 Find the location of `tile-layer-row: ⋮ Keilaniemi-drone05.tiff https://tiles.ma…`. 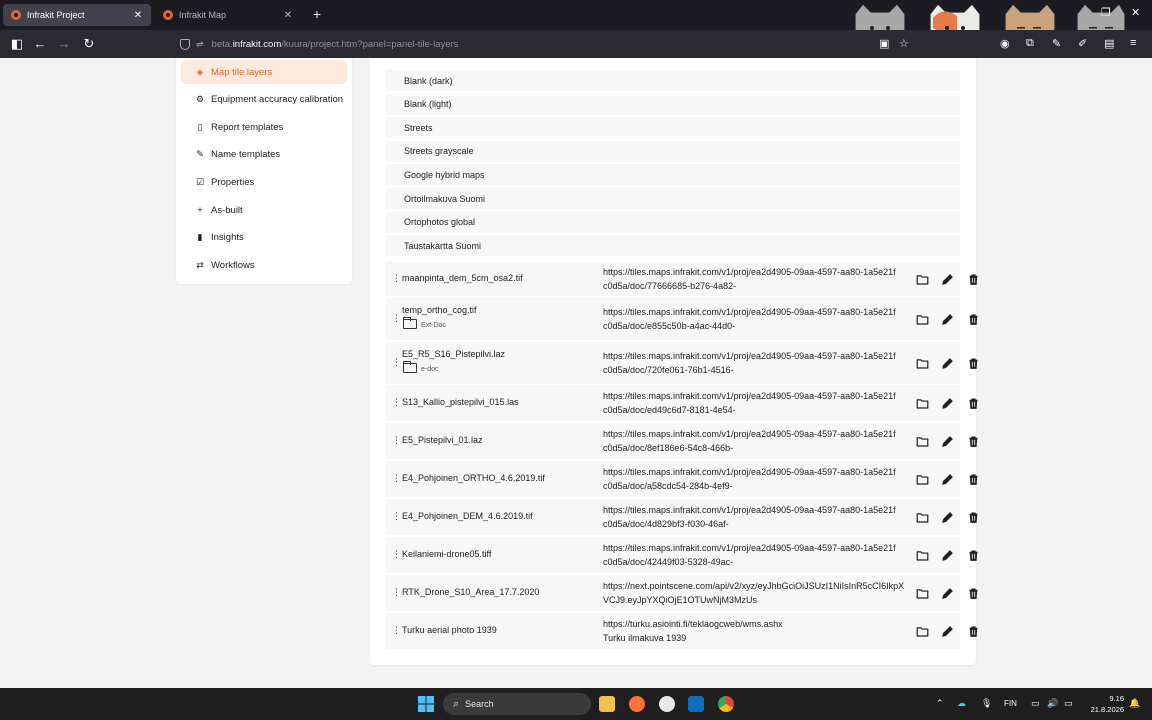

tile-layer-row: ⋮ Keilaniemi-drone05.tiff https://tiles.ma… is located at coordinates (682, 555).